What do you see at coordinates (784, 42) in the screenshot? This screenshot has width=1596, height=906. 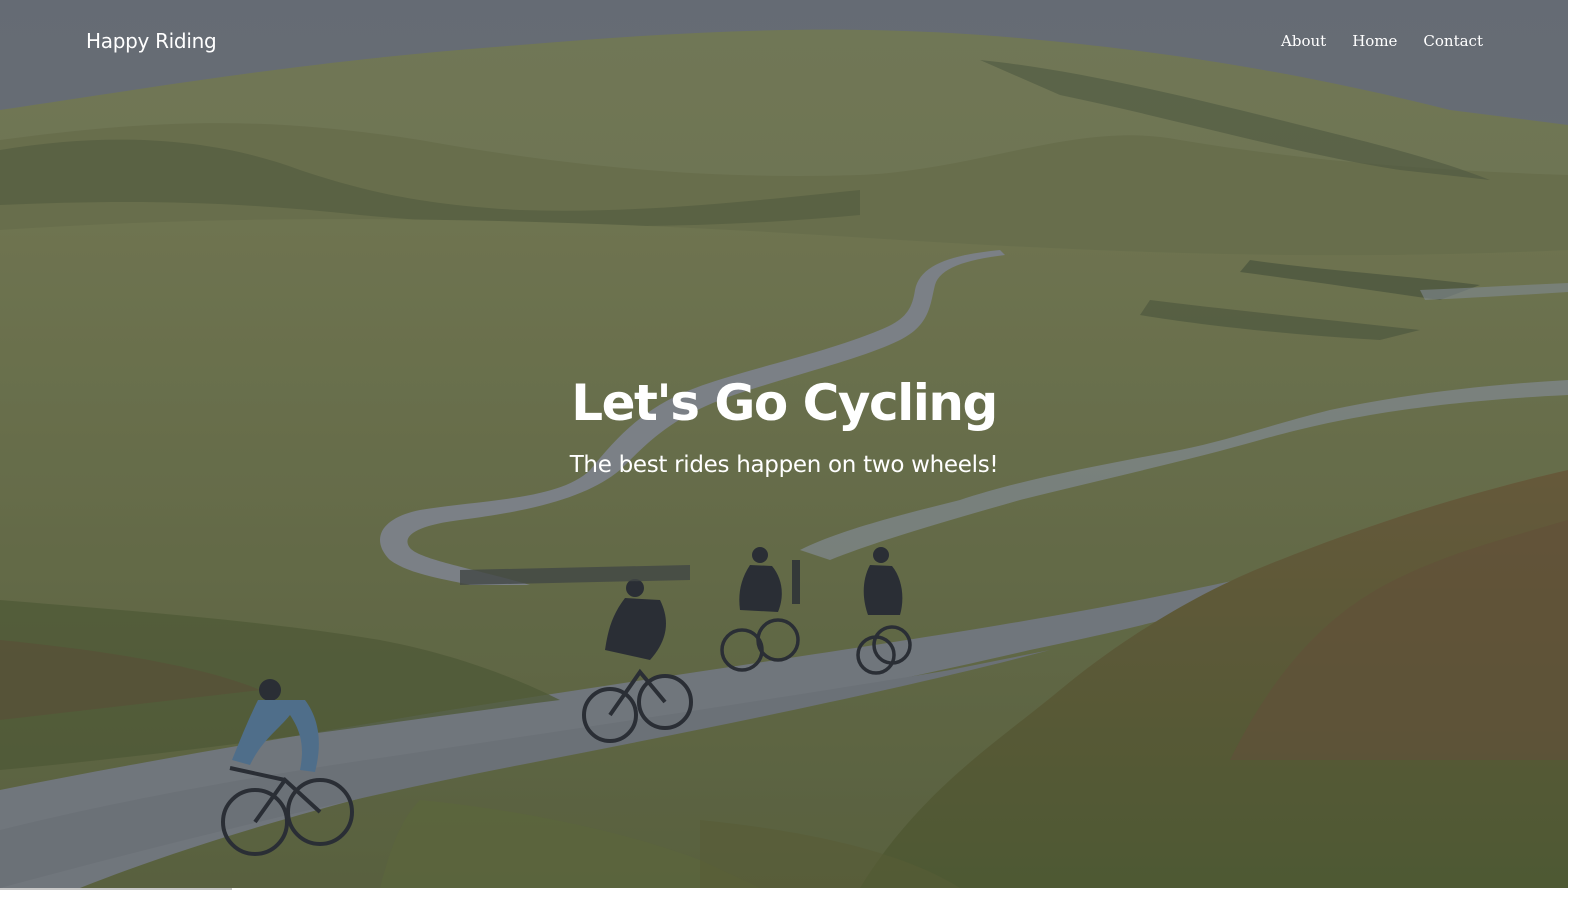 I see `navbar: Happy Riding About Home Contact` at bounding box center [784, 42].